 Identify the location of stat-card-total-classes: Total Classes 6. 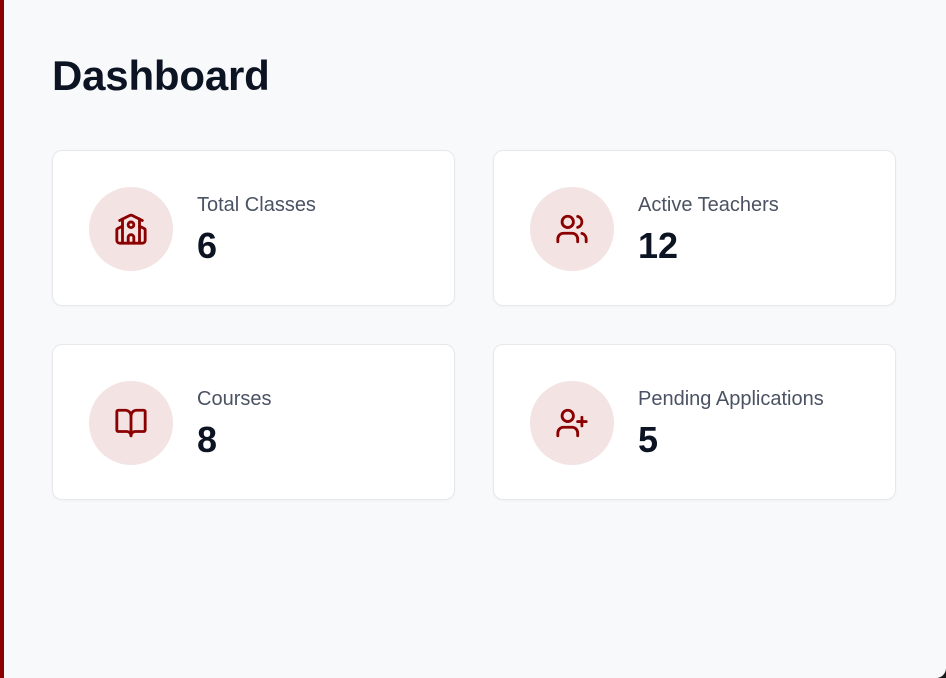
(253, 228).